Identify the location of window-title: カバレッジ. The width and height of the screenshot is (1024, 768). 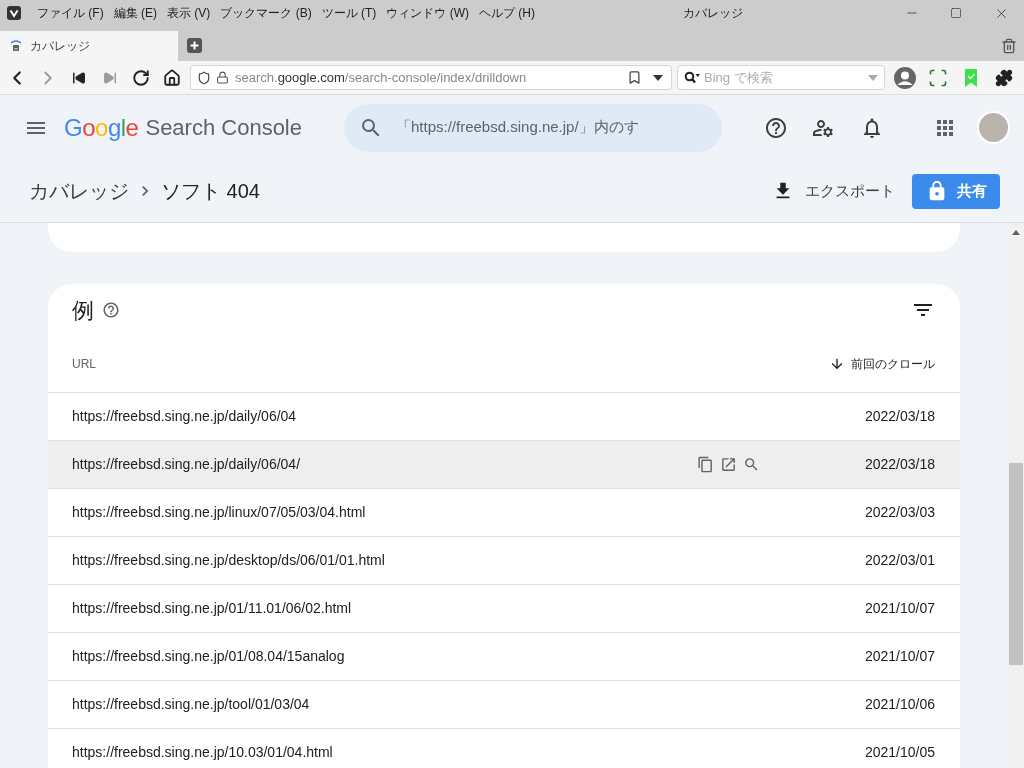
(712, 13).